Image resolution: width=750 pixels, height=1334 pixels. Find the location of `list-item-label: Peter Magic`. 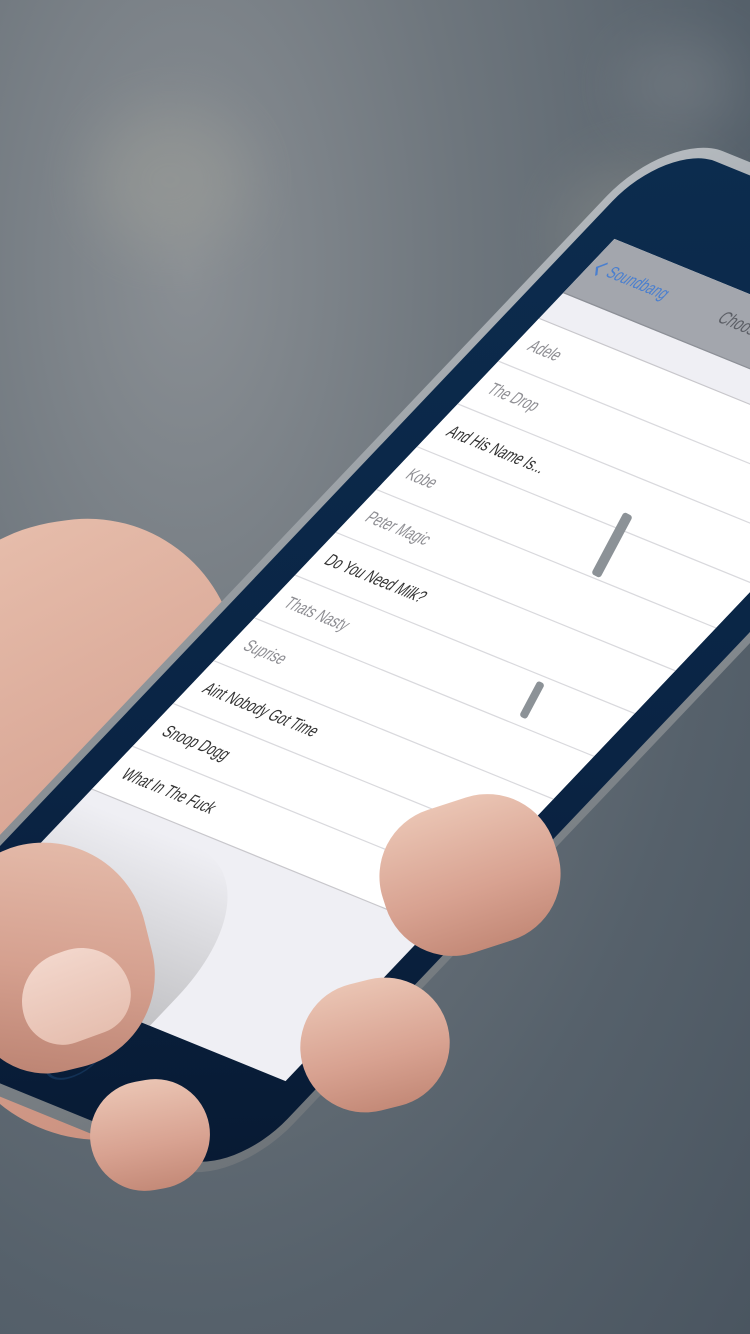

list-item-label: Peter Magic is located at coordinates (398, 528).